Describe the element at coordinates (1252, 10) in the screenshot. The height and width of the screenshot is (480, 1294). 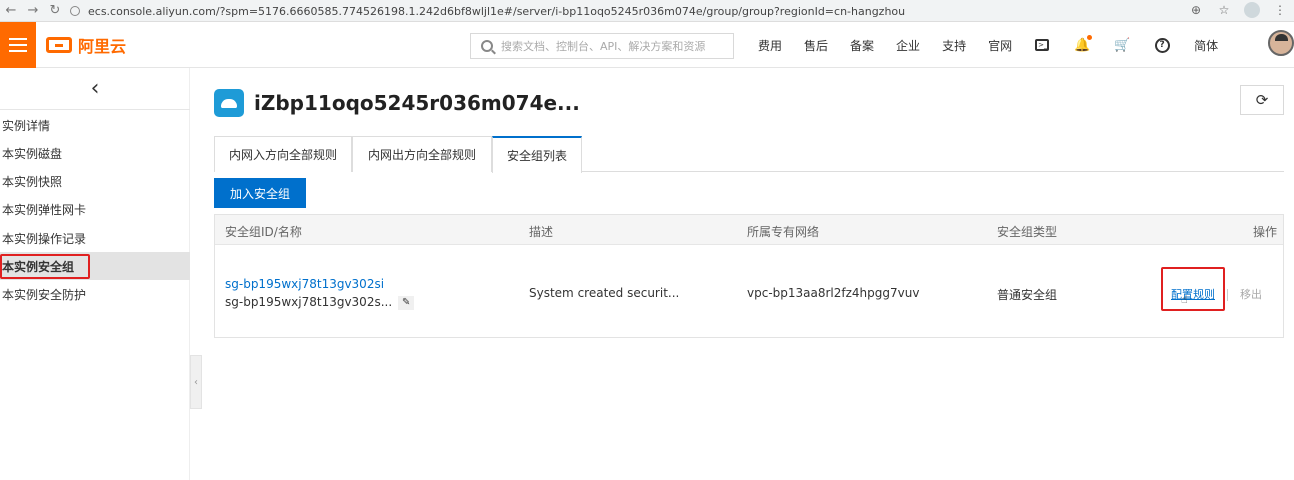
I see `profile-icon` at that location.